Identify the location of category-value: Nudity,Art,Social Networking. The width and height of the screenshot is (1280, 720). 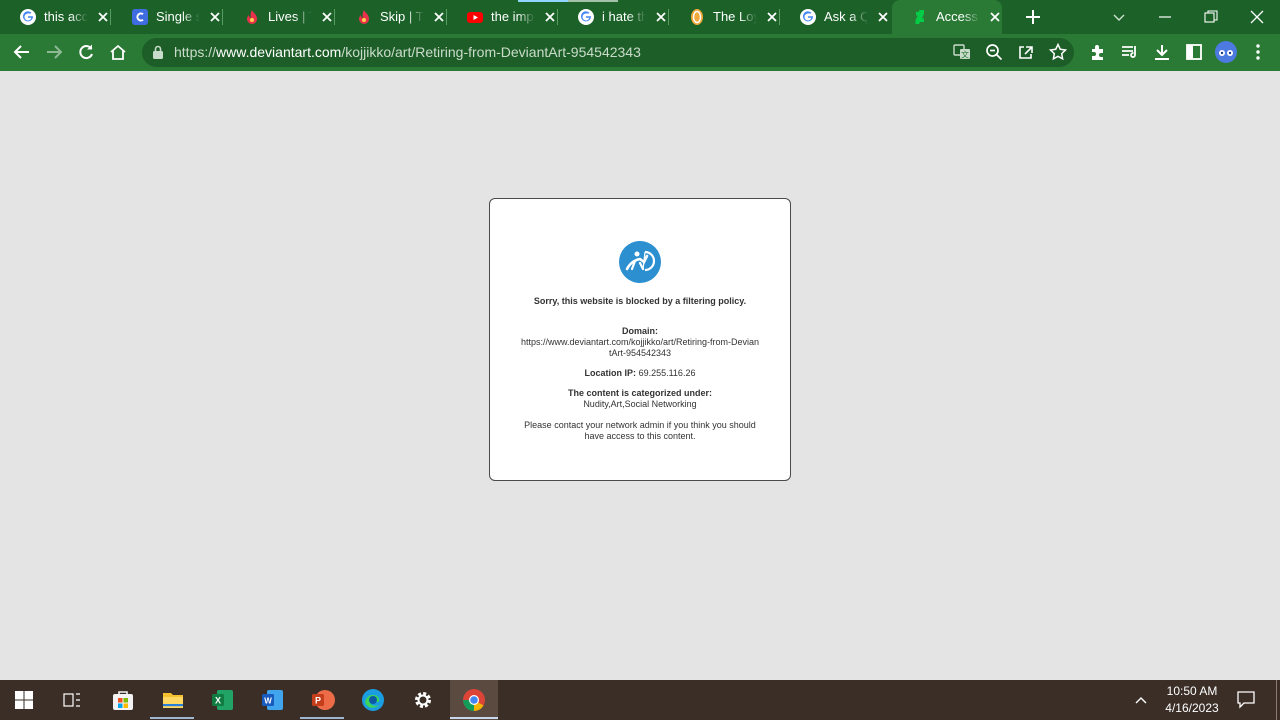
(640, 404).